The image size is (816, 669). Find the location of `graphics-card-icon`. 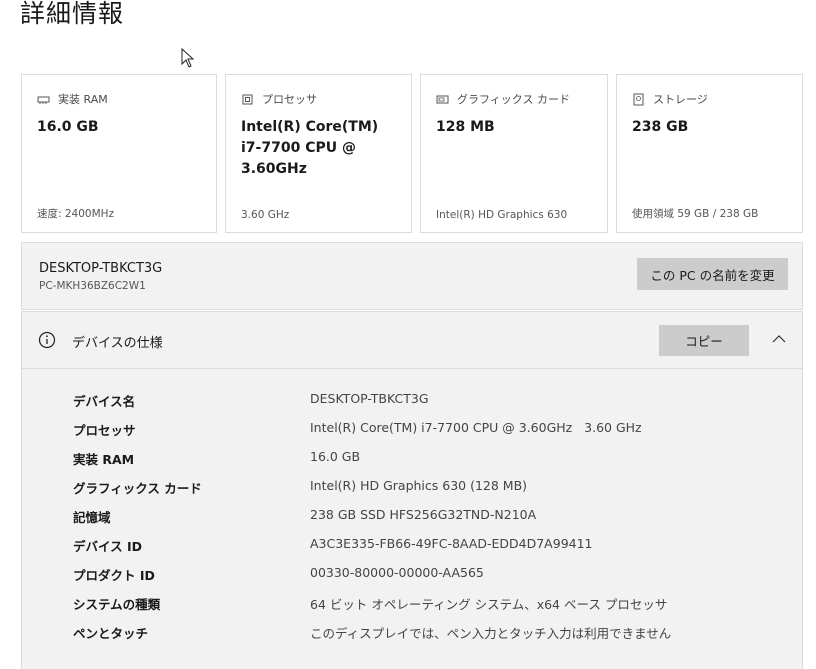

graphics-card-icon is located at coordinates (442, 99).